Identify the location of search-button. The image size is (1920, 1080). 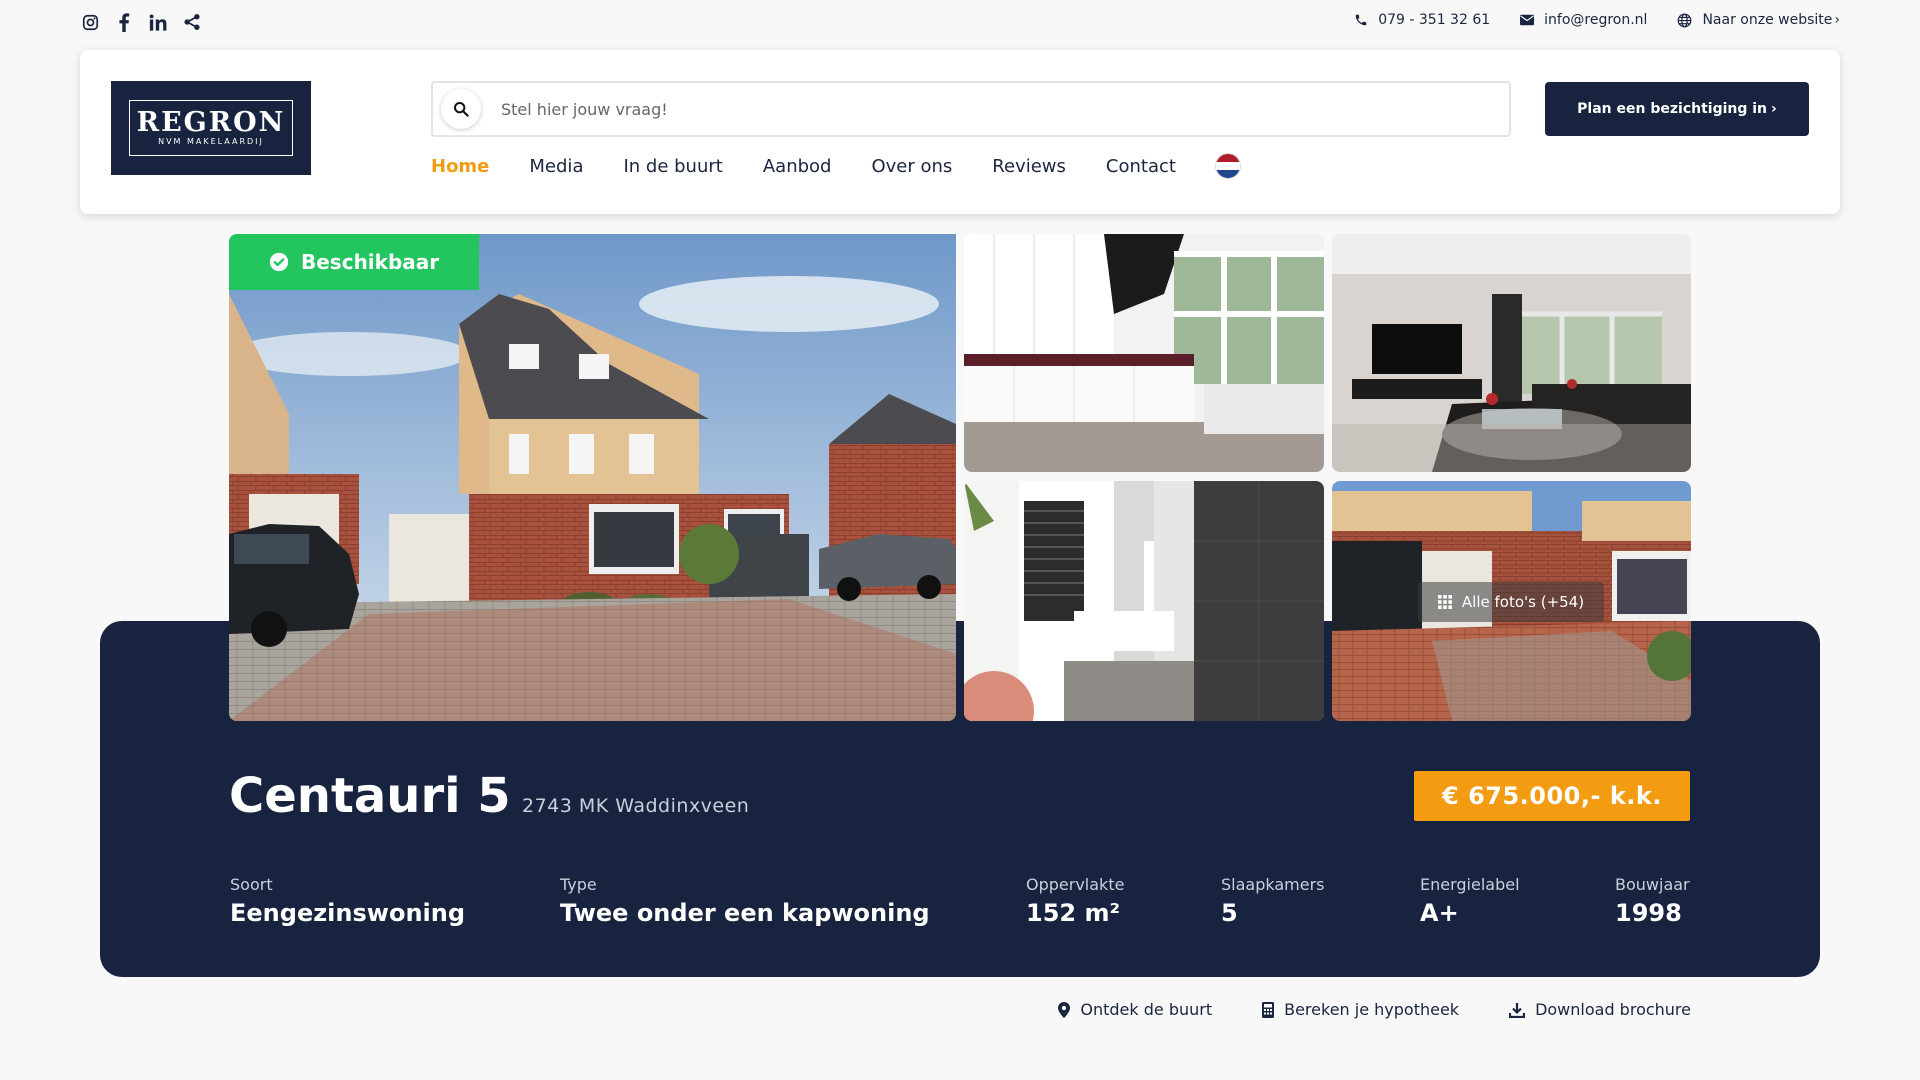
(461, 109).